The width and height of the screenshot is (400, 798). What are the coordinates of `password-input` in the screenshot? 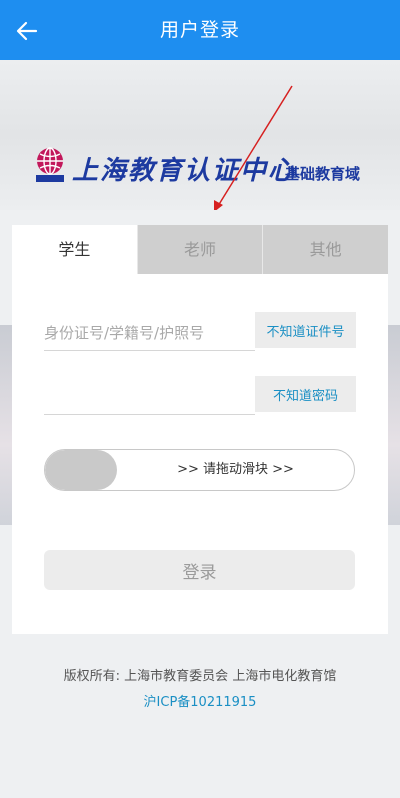 It's located at (149, 397).